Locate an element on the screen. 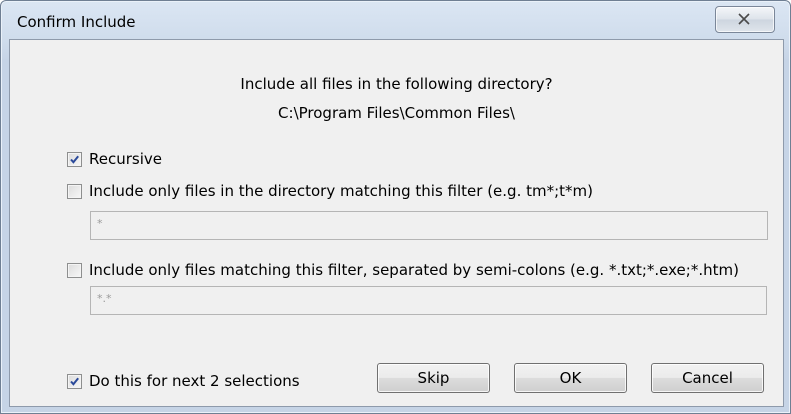 The width and height of the screenshot is (791, 414). skip-button: Skip is located at coordinates (433, 378).